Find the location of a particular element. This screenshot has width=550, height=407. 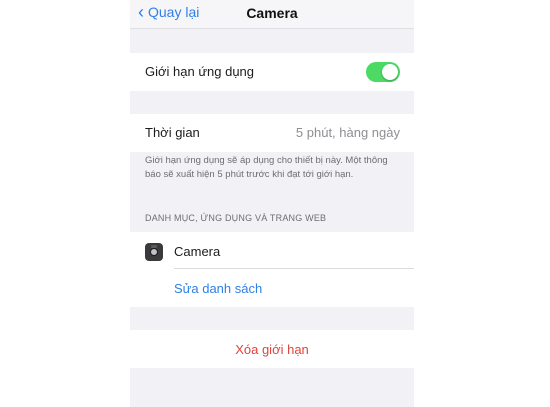

time-value: 5 phút, hàng ngày is located at coordinates (347, 132).